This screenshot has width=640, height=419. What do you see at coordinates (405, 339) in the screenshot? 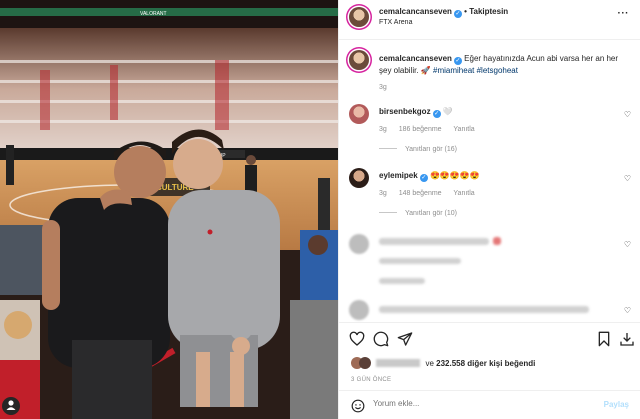
I see `share-icon` at bounding box center [405, 339].